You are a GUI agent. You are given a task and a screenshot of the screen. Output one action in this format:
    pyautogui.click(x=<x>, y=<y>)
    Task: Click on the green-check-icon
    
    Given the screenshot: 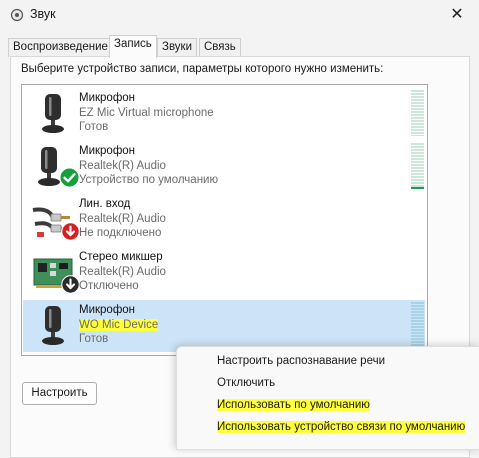 What is the action you would take?
    pyautogui.click(x=69, y=177)
    